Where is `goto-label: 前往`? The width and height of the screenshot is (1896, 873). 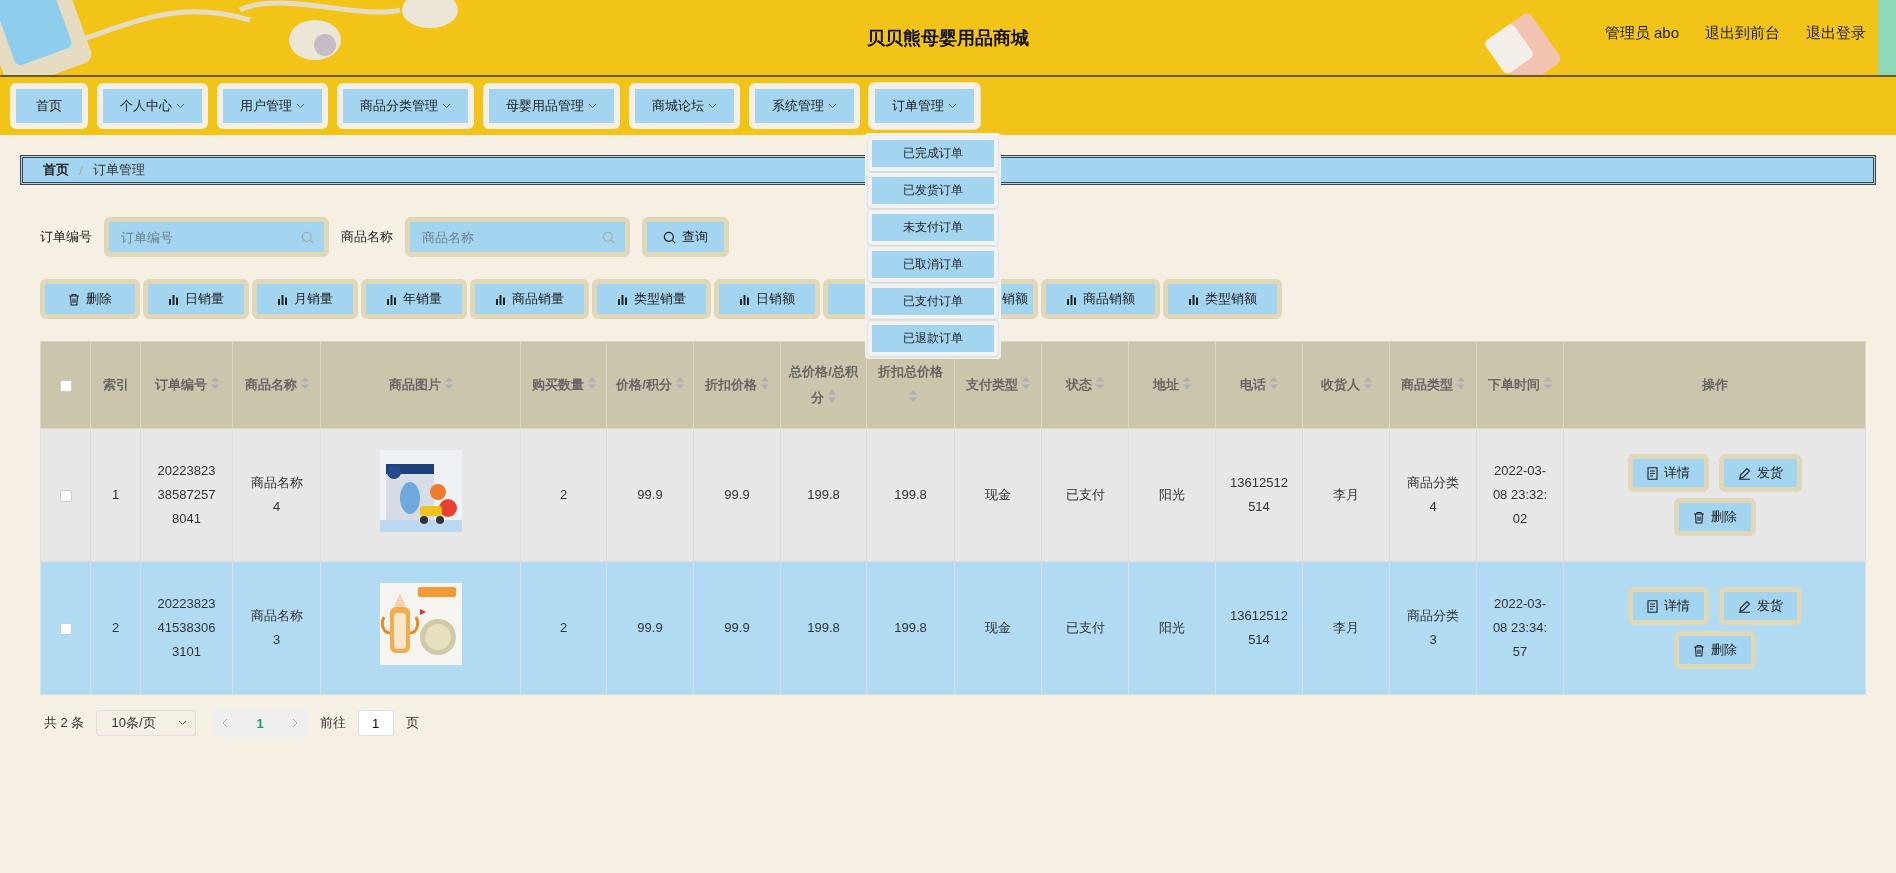 goto-label: 前往 is located at coordinates (332, 723).